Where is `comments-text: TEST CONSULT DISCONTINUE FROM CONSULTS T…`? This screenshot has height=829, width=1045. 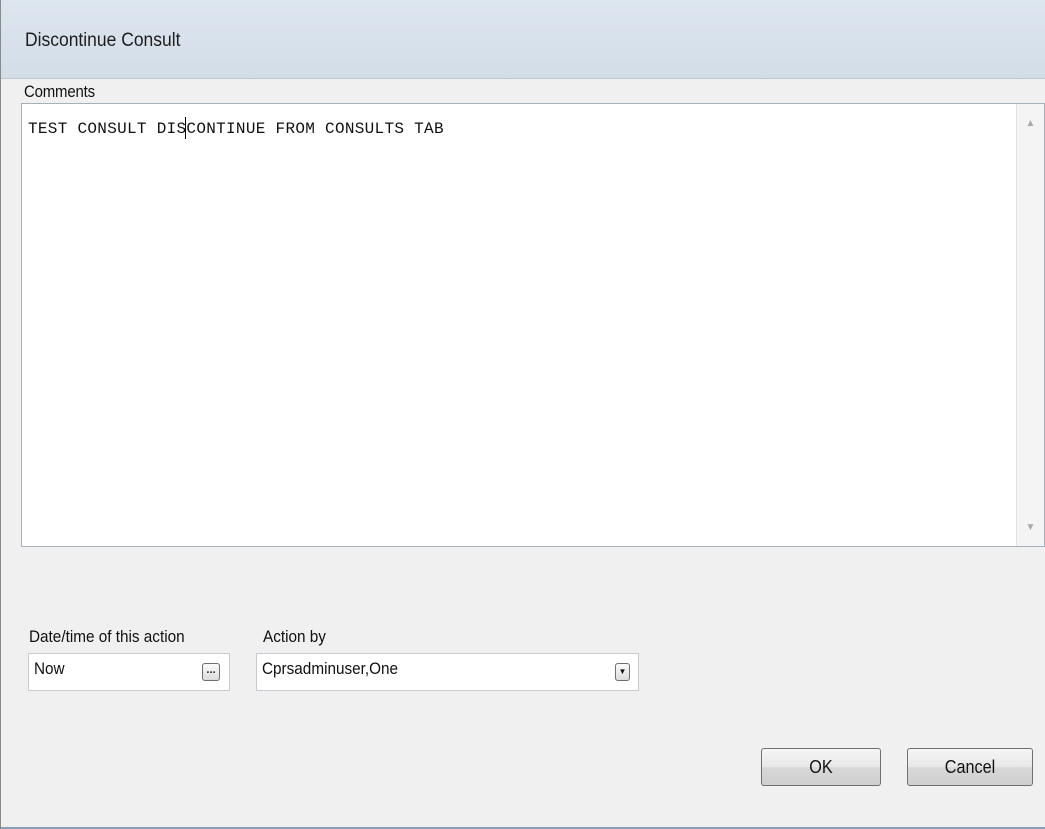
comments-text: TEST CONSULT DISCONTINUE FROM CONSULTS T… is located at coordinates (236, 129).